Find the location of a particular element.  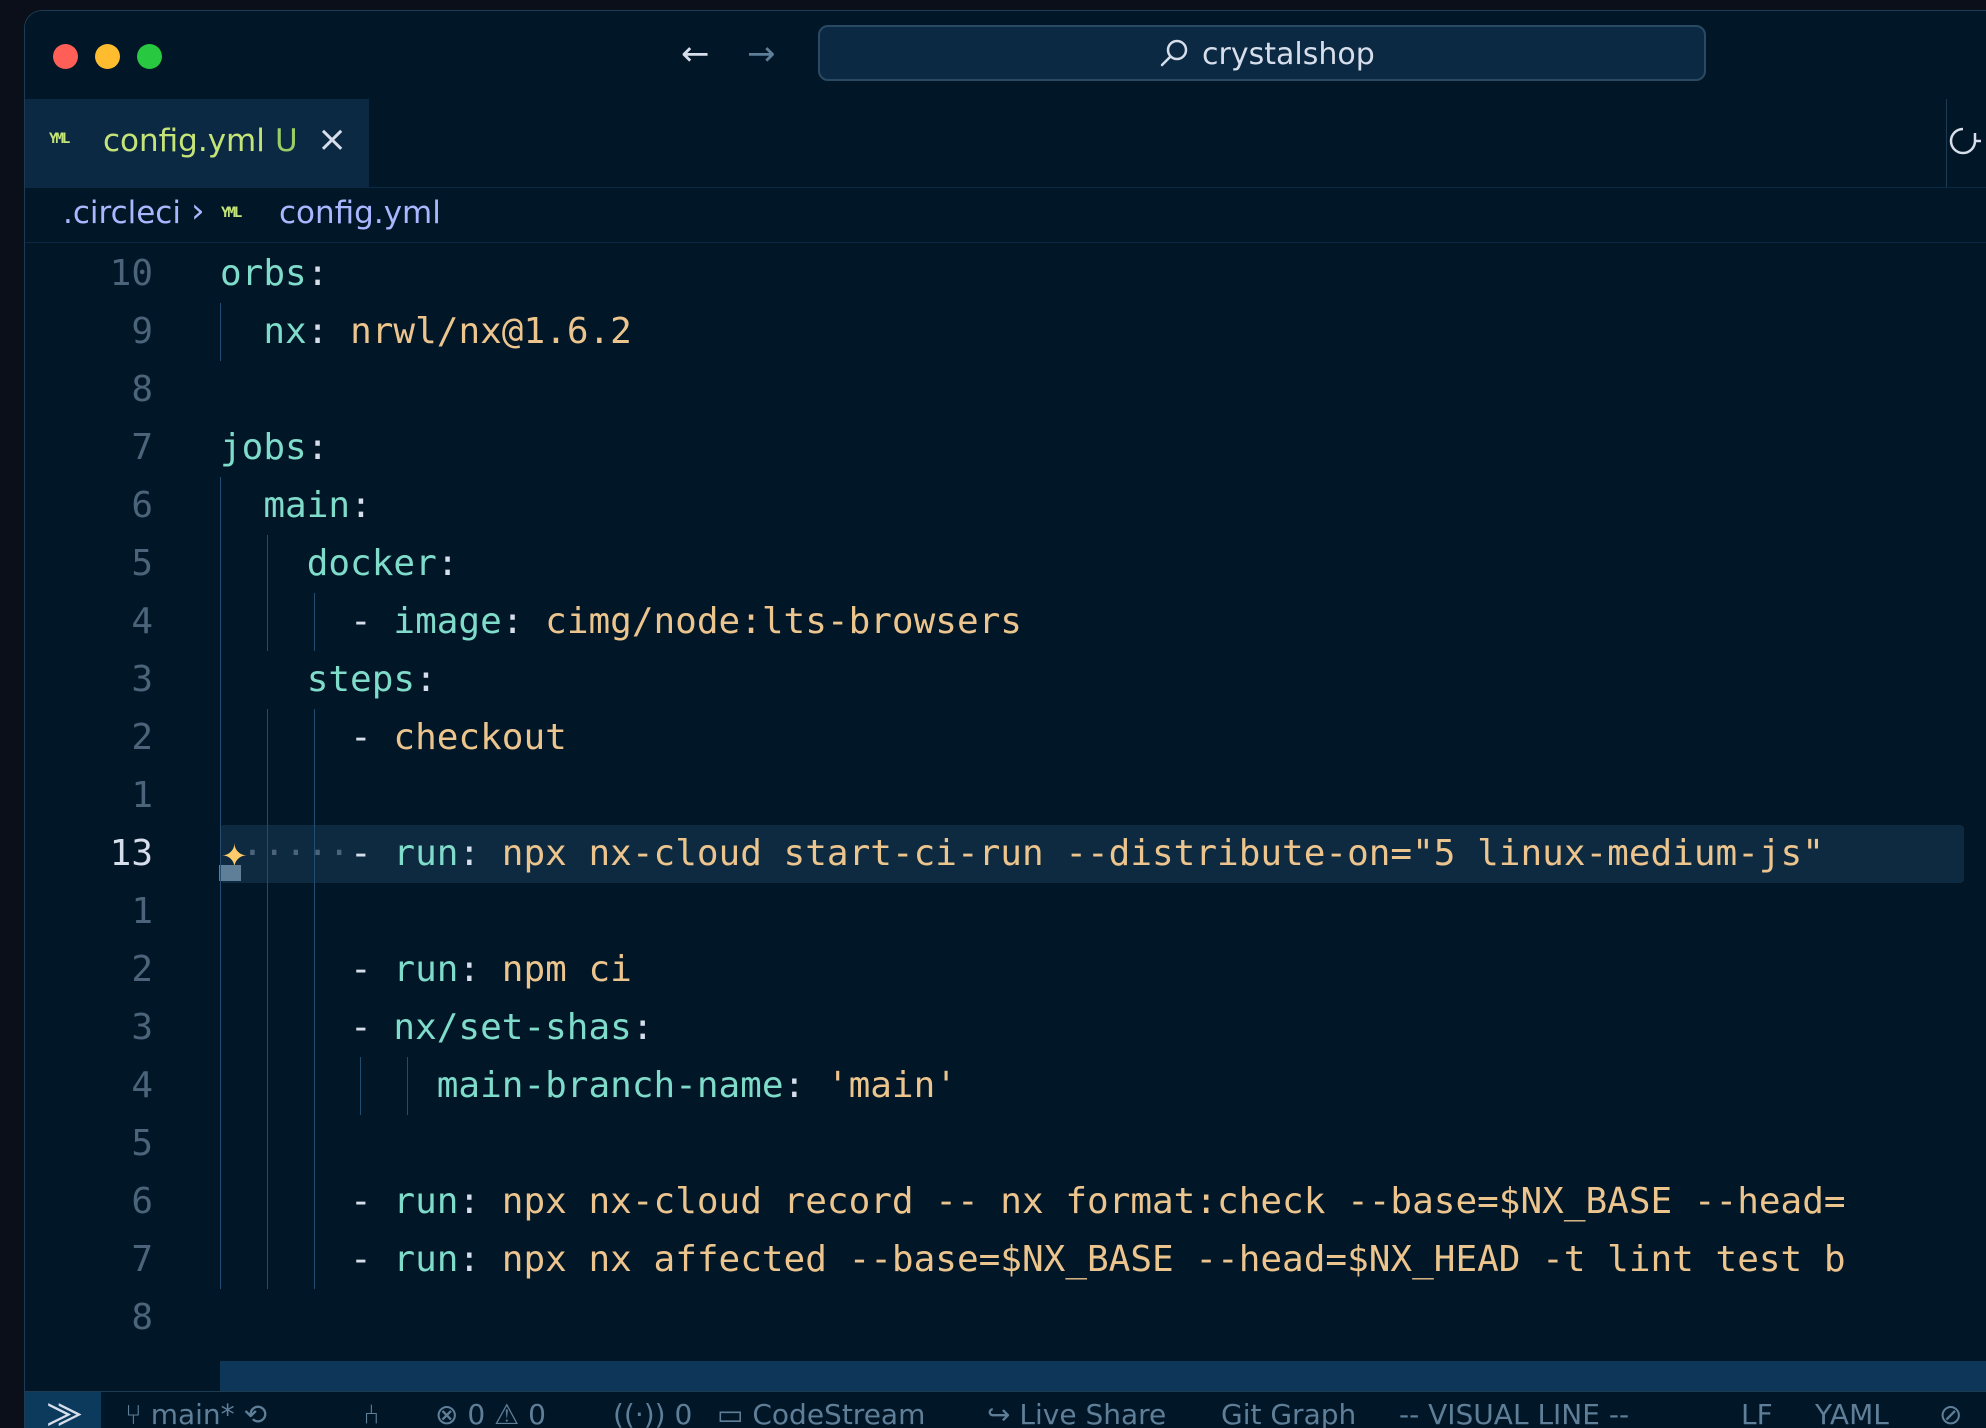

code-line: 3 steps: is located at coordinates (1005, 680).